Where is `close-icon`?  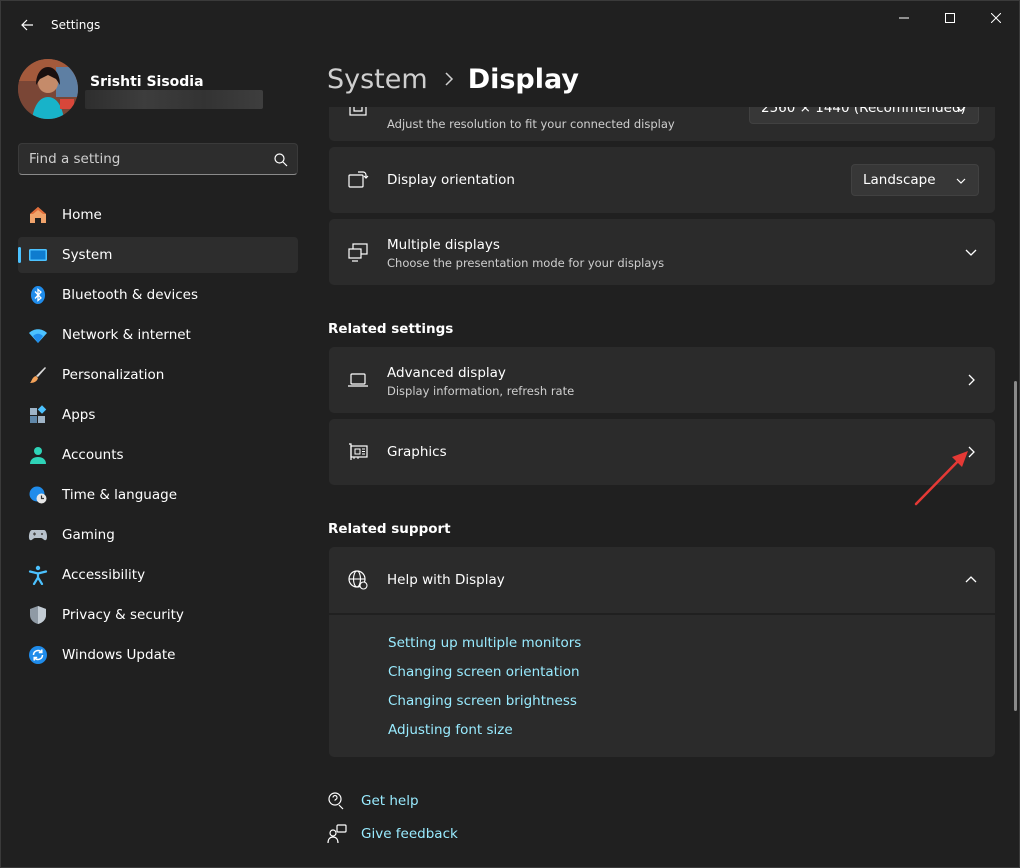
close-icon is located at coordinates (996, 18).